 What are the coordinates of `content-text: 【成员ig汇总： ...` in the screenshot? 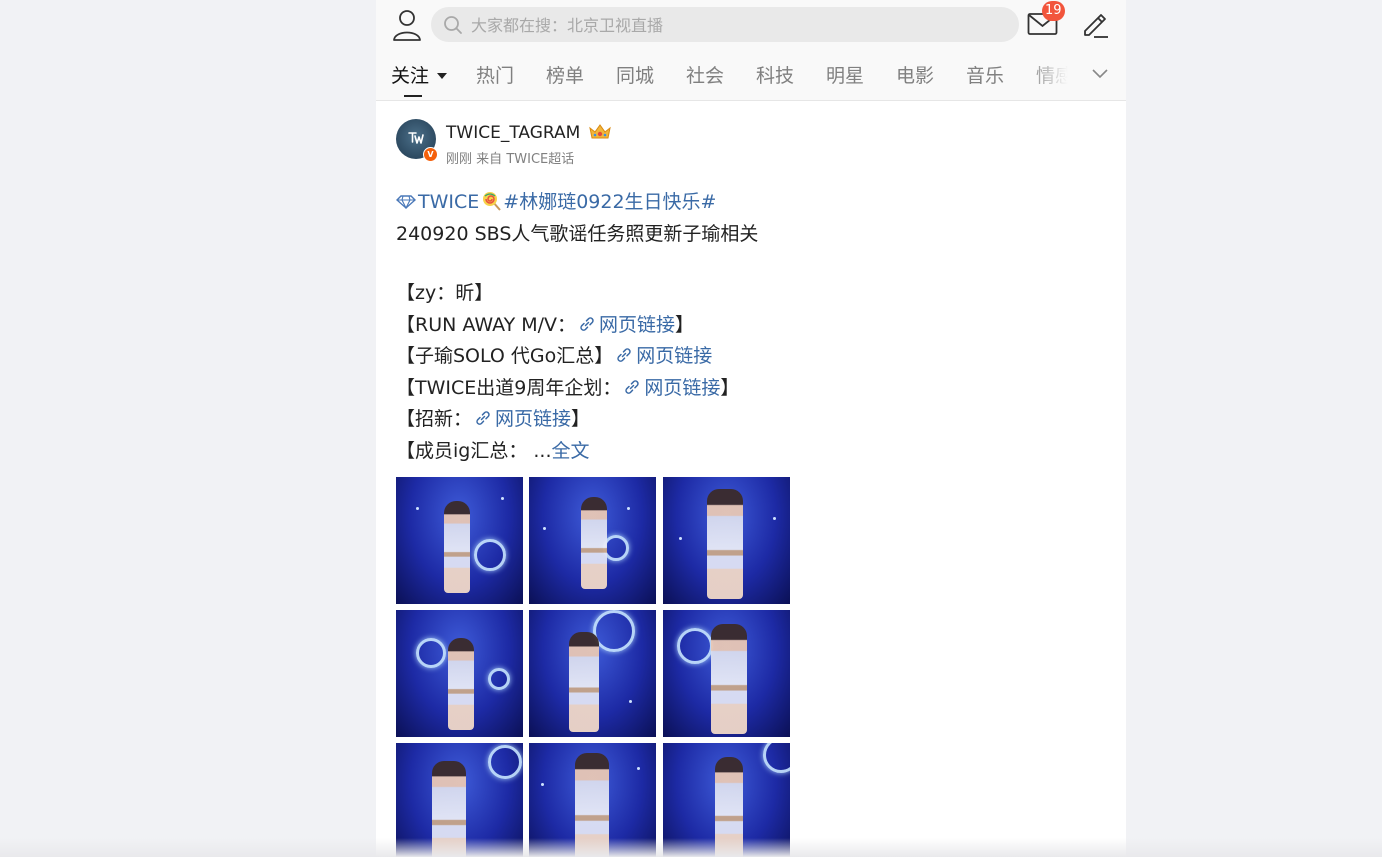 It's located at (474, 450).